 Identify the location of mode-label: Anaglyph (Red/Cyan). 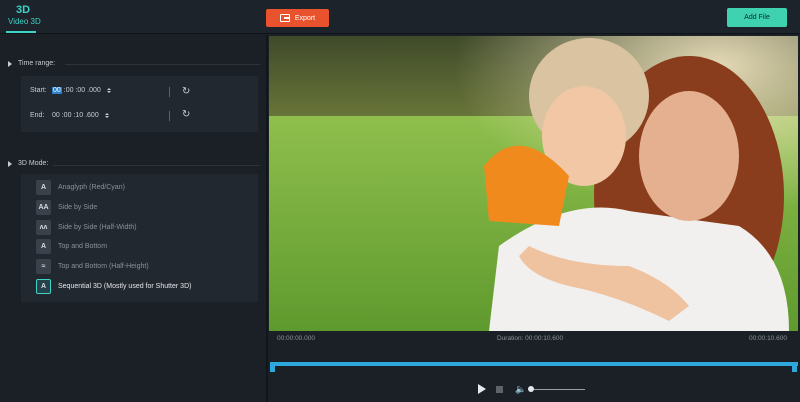
(91, 187).